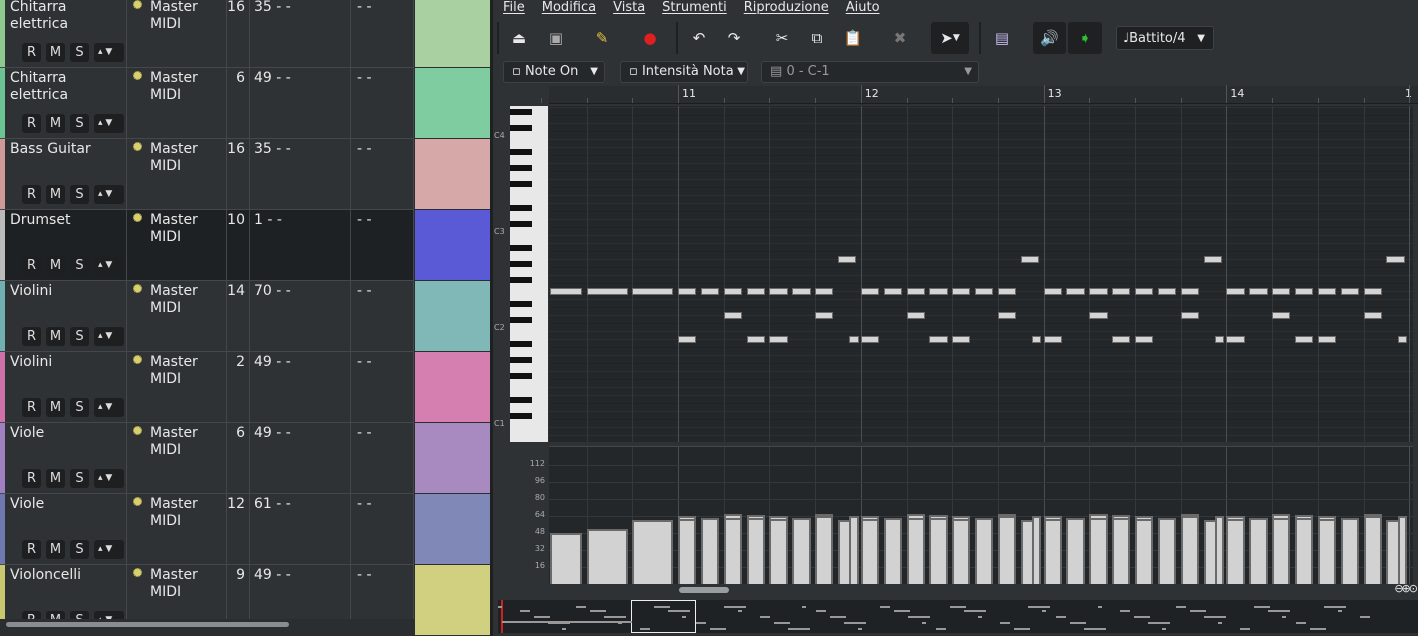 This screenshot has width=1418, height=636. Describe the element at coordinates (245, 458) in the screenshot. I see `track-row: Viole R M S ▴ ▼ Master MIDI 6 49 - - - -` at that location.